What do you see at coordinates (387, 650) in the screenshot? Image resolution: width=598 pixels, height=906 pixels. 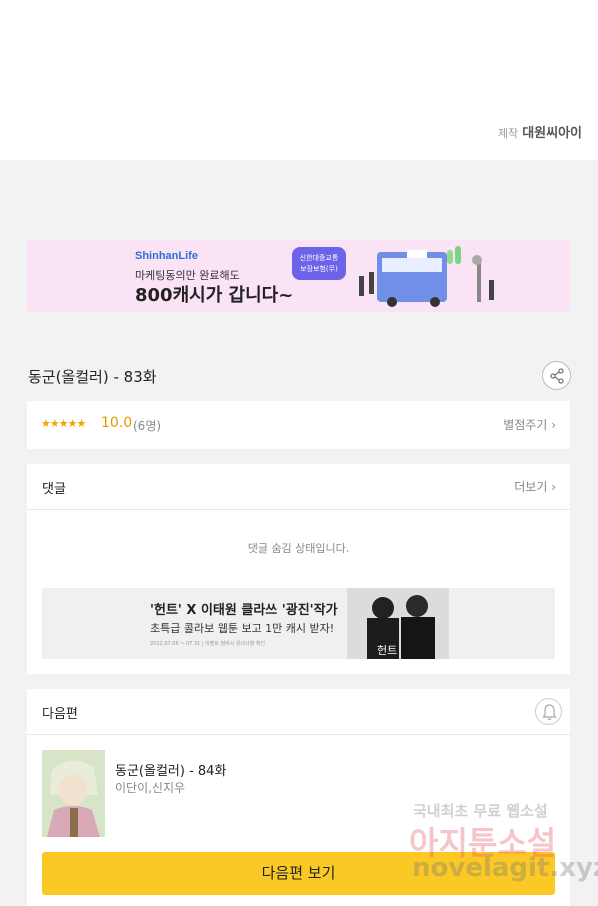 I see `promo-logo: 헌트` at bounding box center [387, 650].